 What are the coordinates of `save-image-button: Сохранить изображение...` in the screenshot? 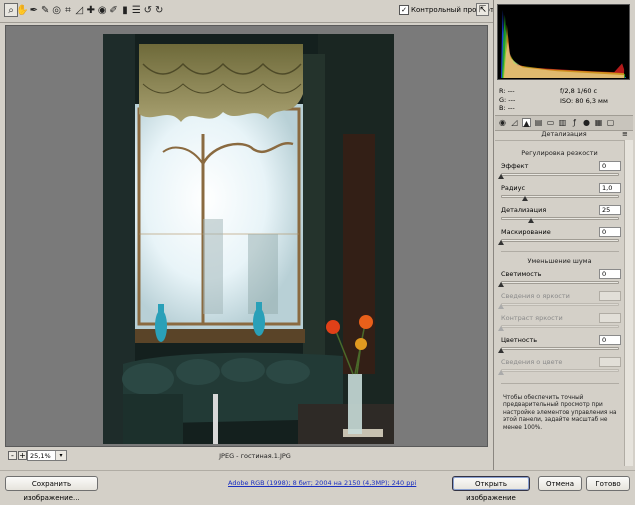 It's located at (51, 489).